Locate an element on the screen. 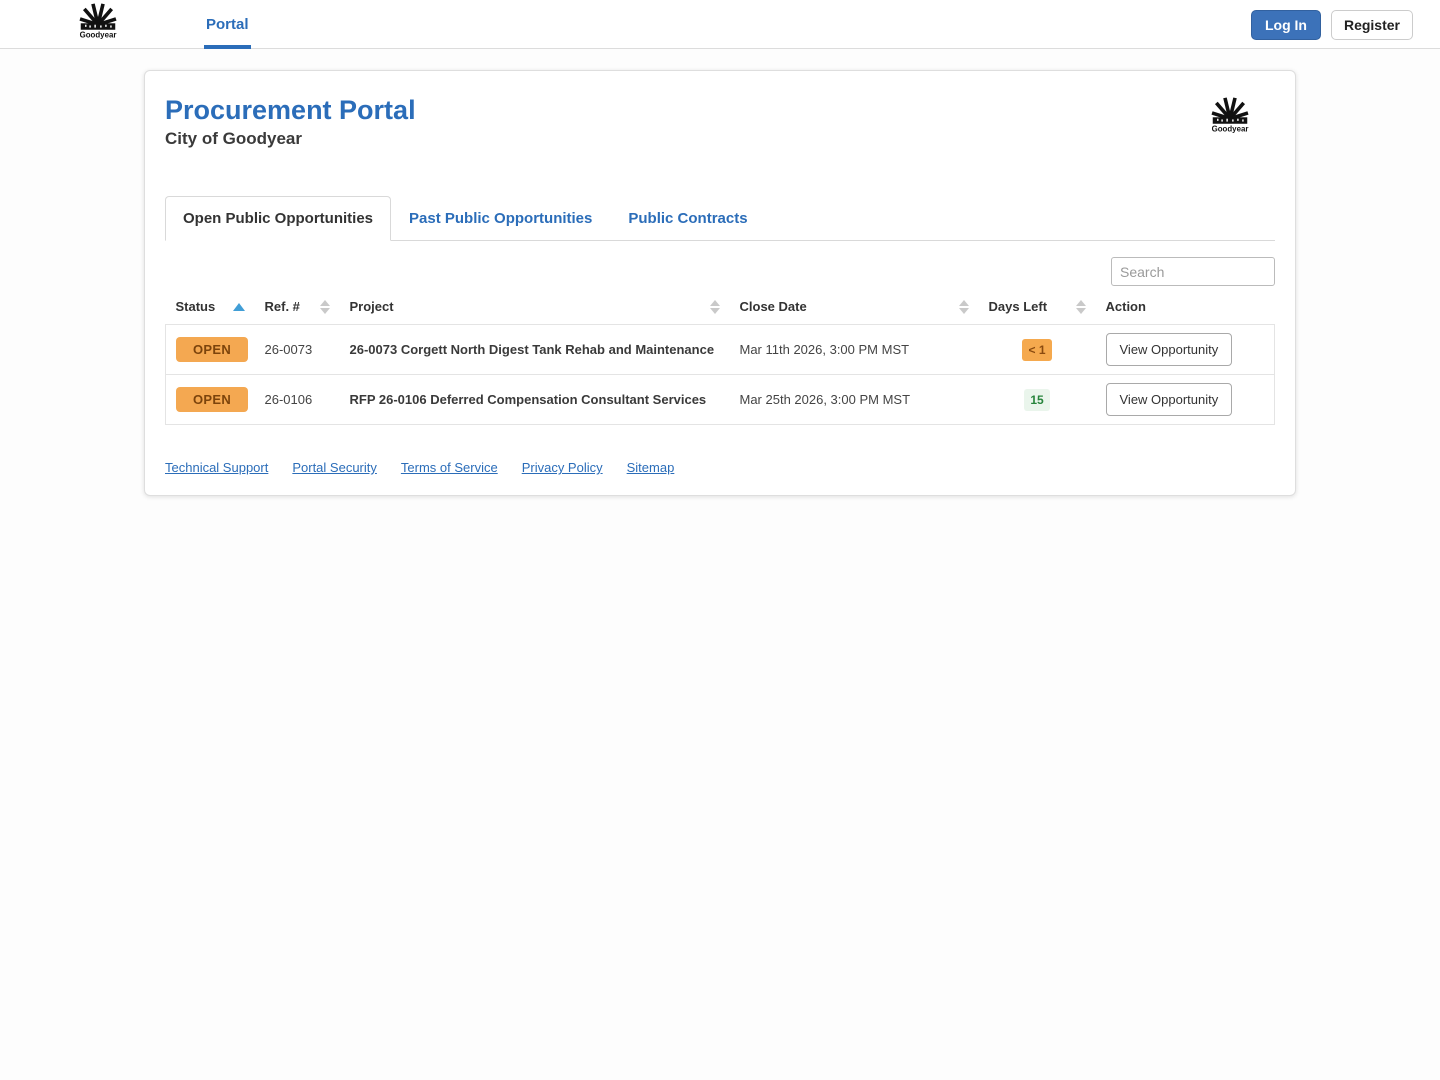 The width and height of the screenshot is (1440, 1080). column-header-project-label: Project is located at coordinates (371, 307).